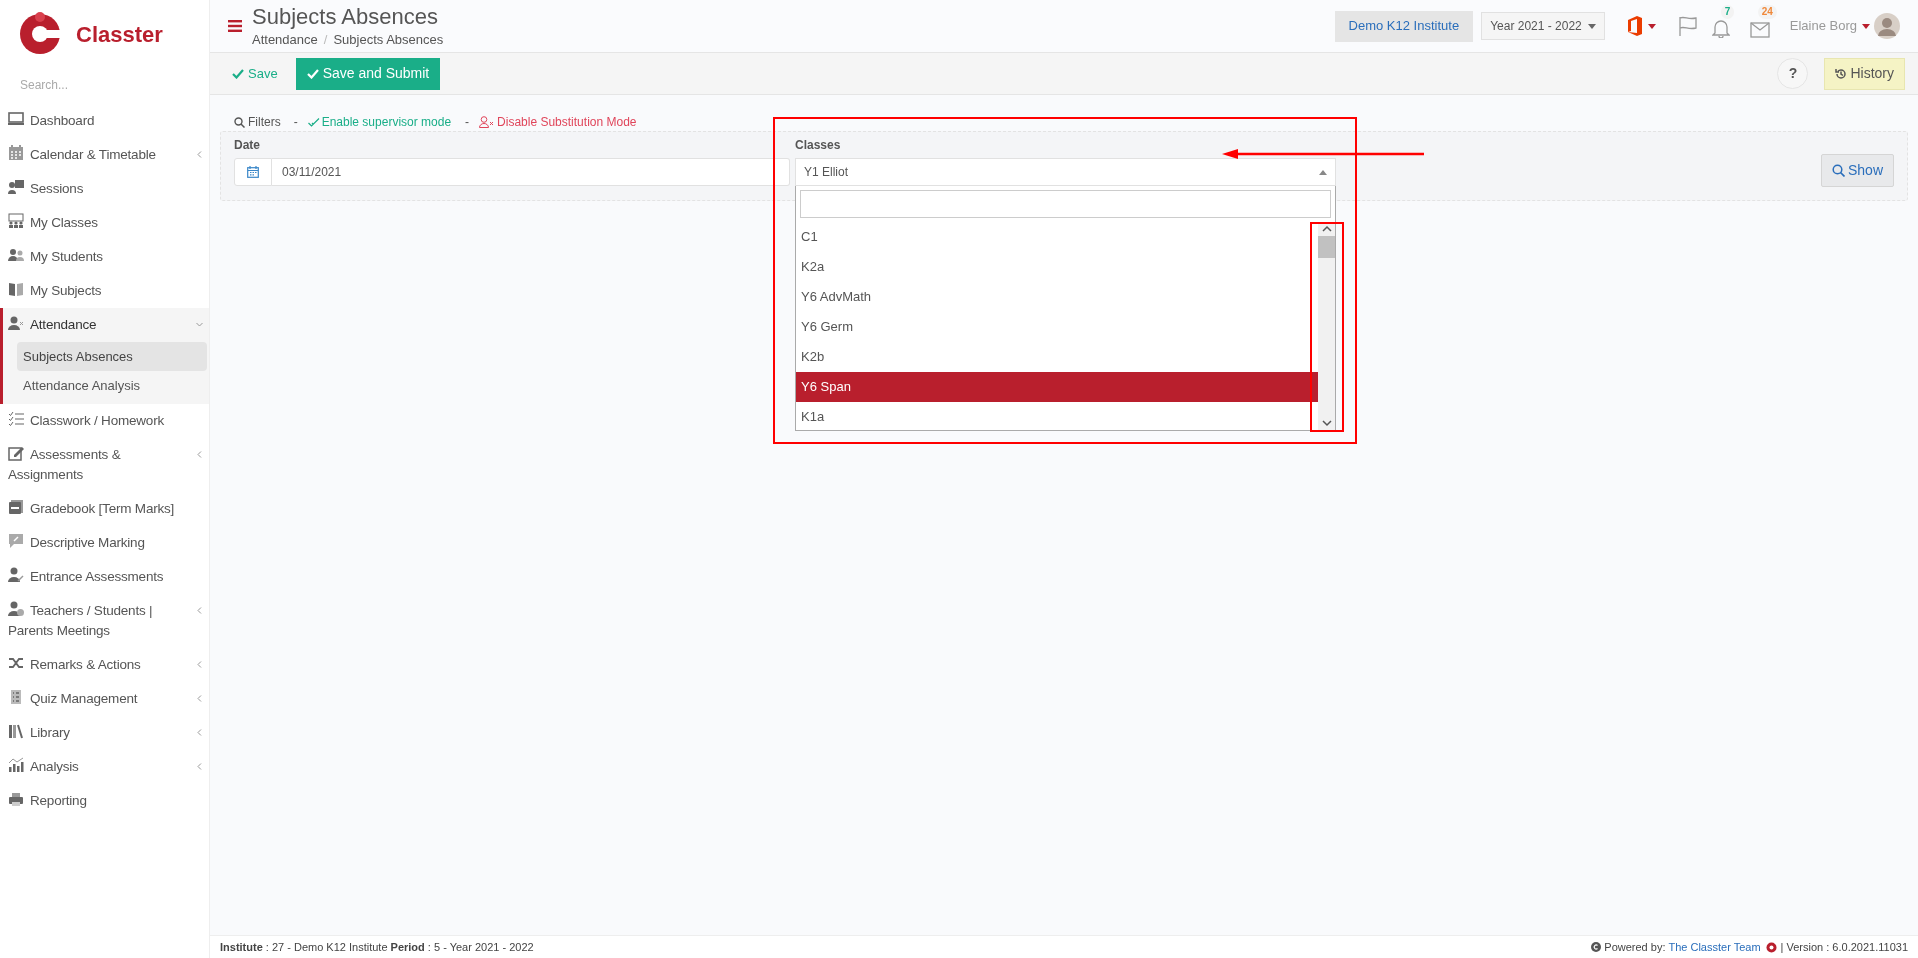 The width and height of the screenshot is (1918, 958). What do you see at coordinates (377, 947) in the screenshot?
I see `footer-info: Institute : 27 - Demo K12 Institute Period : 5 - Year 2021 - 2022` at bounding box center [377, 947].